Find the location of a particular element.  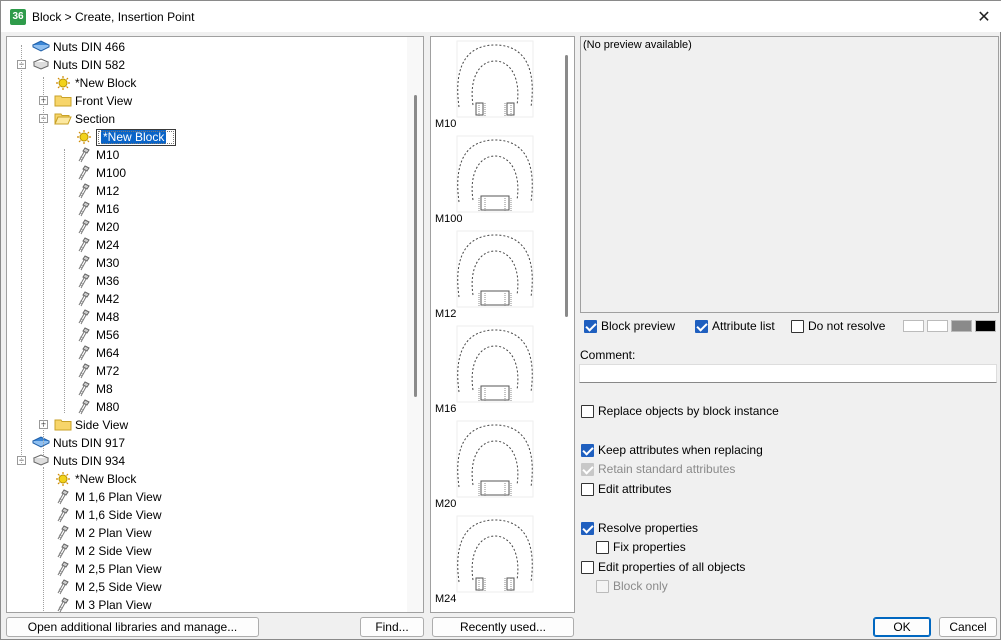

tree-item-label: M42 is located at coordinates (108, 299).